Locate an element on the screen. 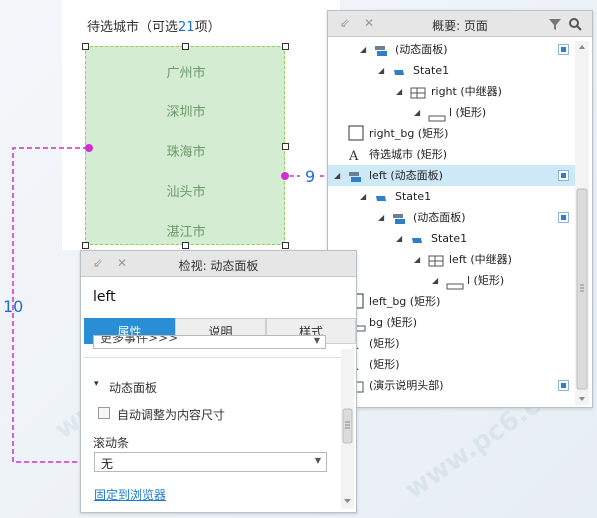 Image resolution: width=597 pixels, height=518 pixels. outline-row: ◢ left (中继器) is located at coordinates (452, 259).